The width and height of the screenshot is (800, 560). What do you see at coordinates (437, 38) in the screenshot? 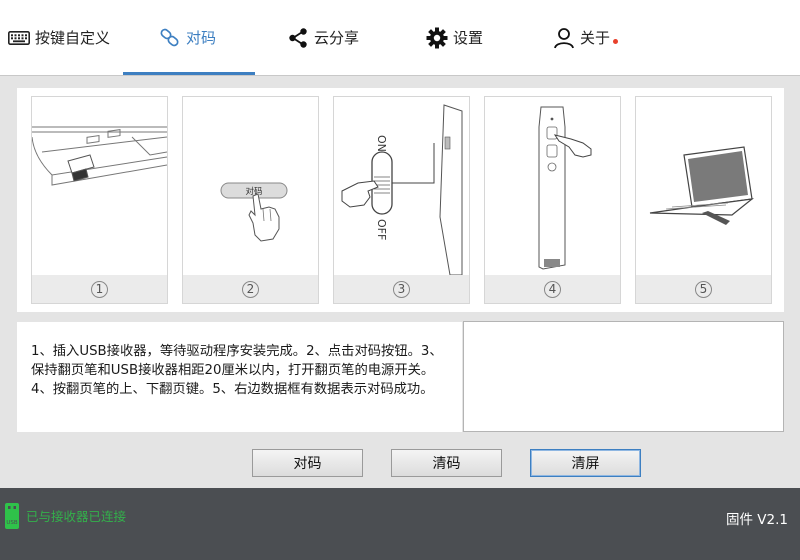
I see `gear-icon` at bounding box center [437, 38].